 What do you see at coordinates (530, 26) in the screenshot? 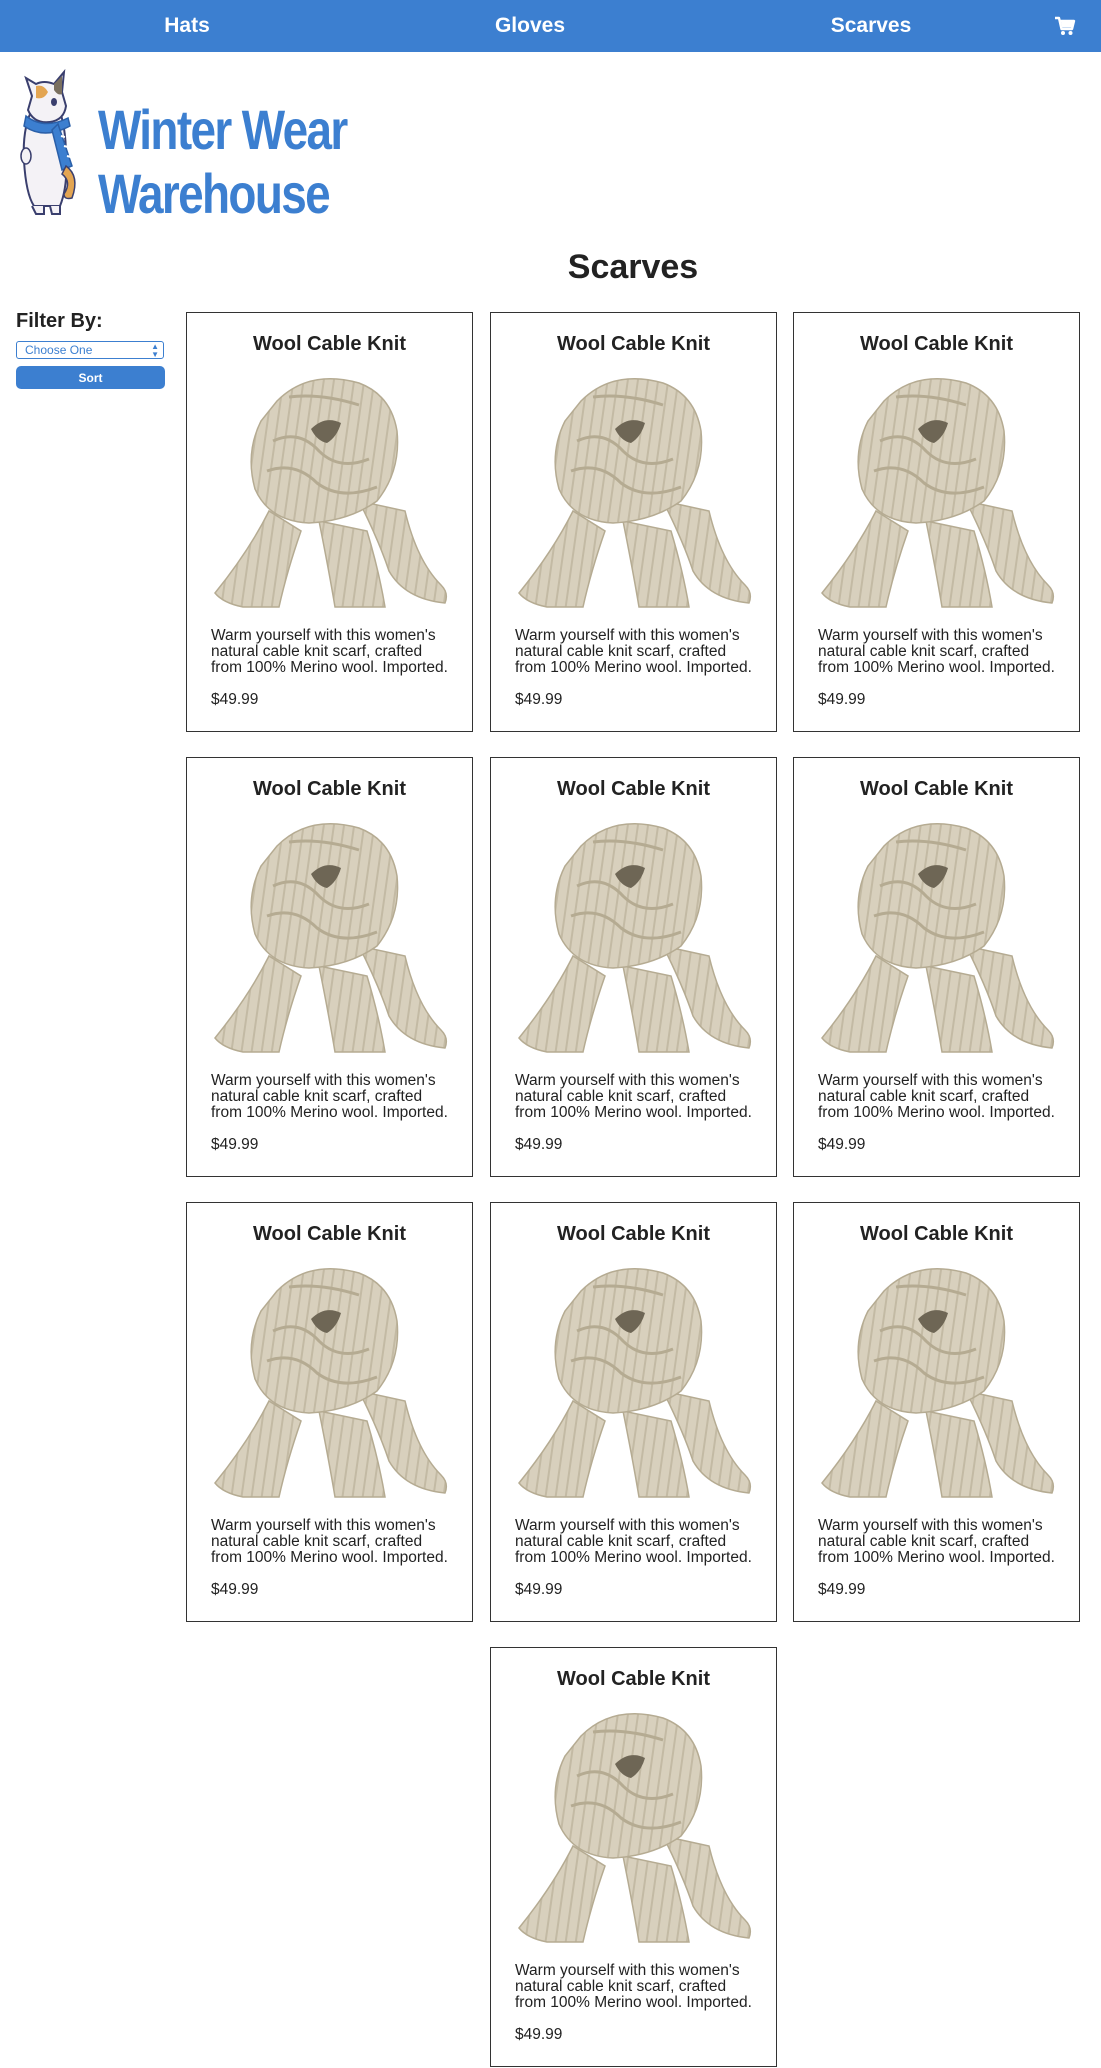
I see `nav-link-gloves: Gloves` at bounding box center [530, 26].